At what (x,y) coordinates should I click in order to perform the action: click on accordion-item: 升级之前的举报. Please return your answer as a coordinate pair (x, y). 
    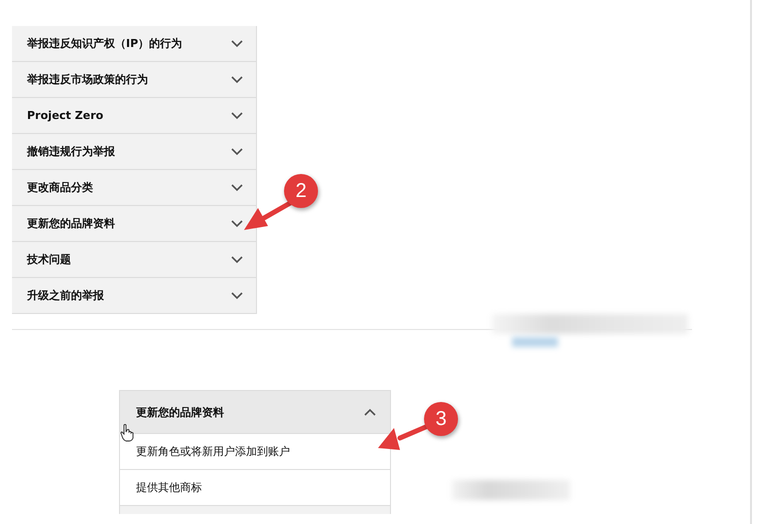
    Looking at the image, I should click on (134, 296).